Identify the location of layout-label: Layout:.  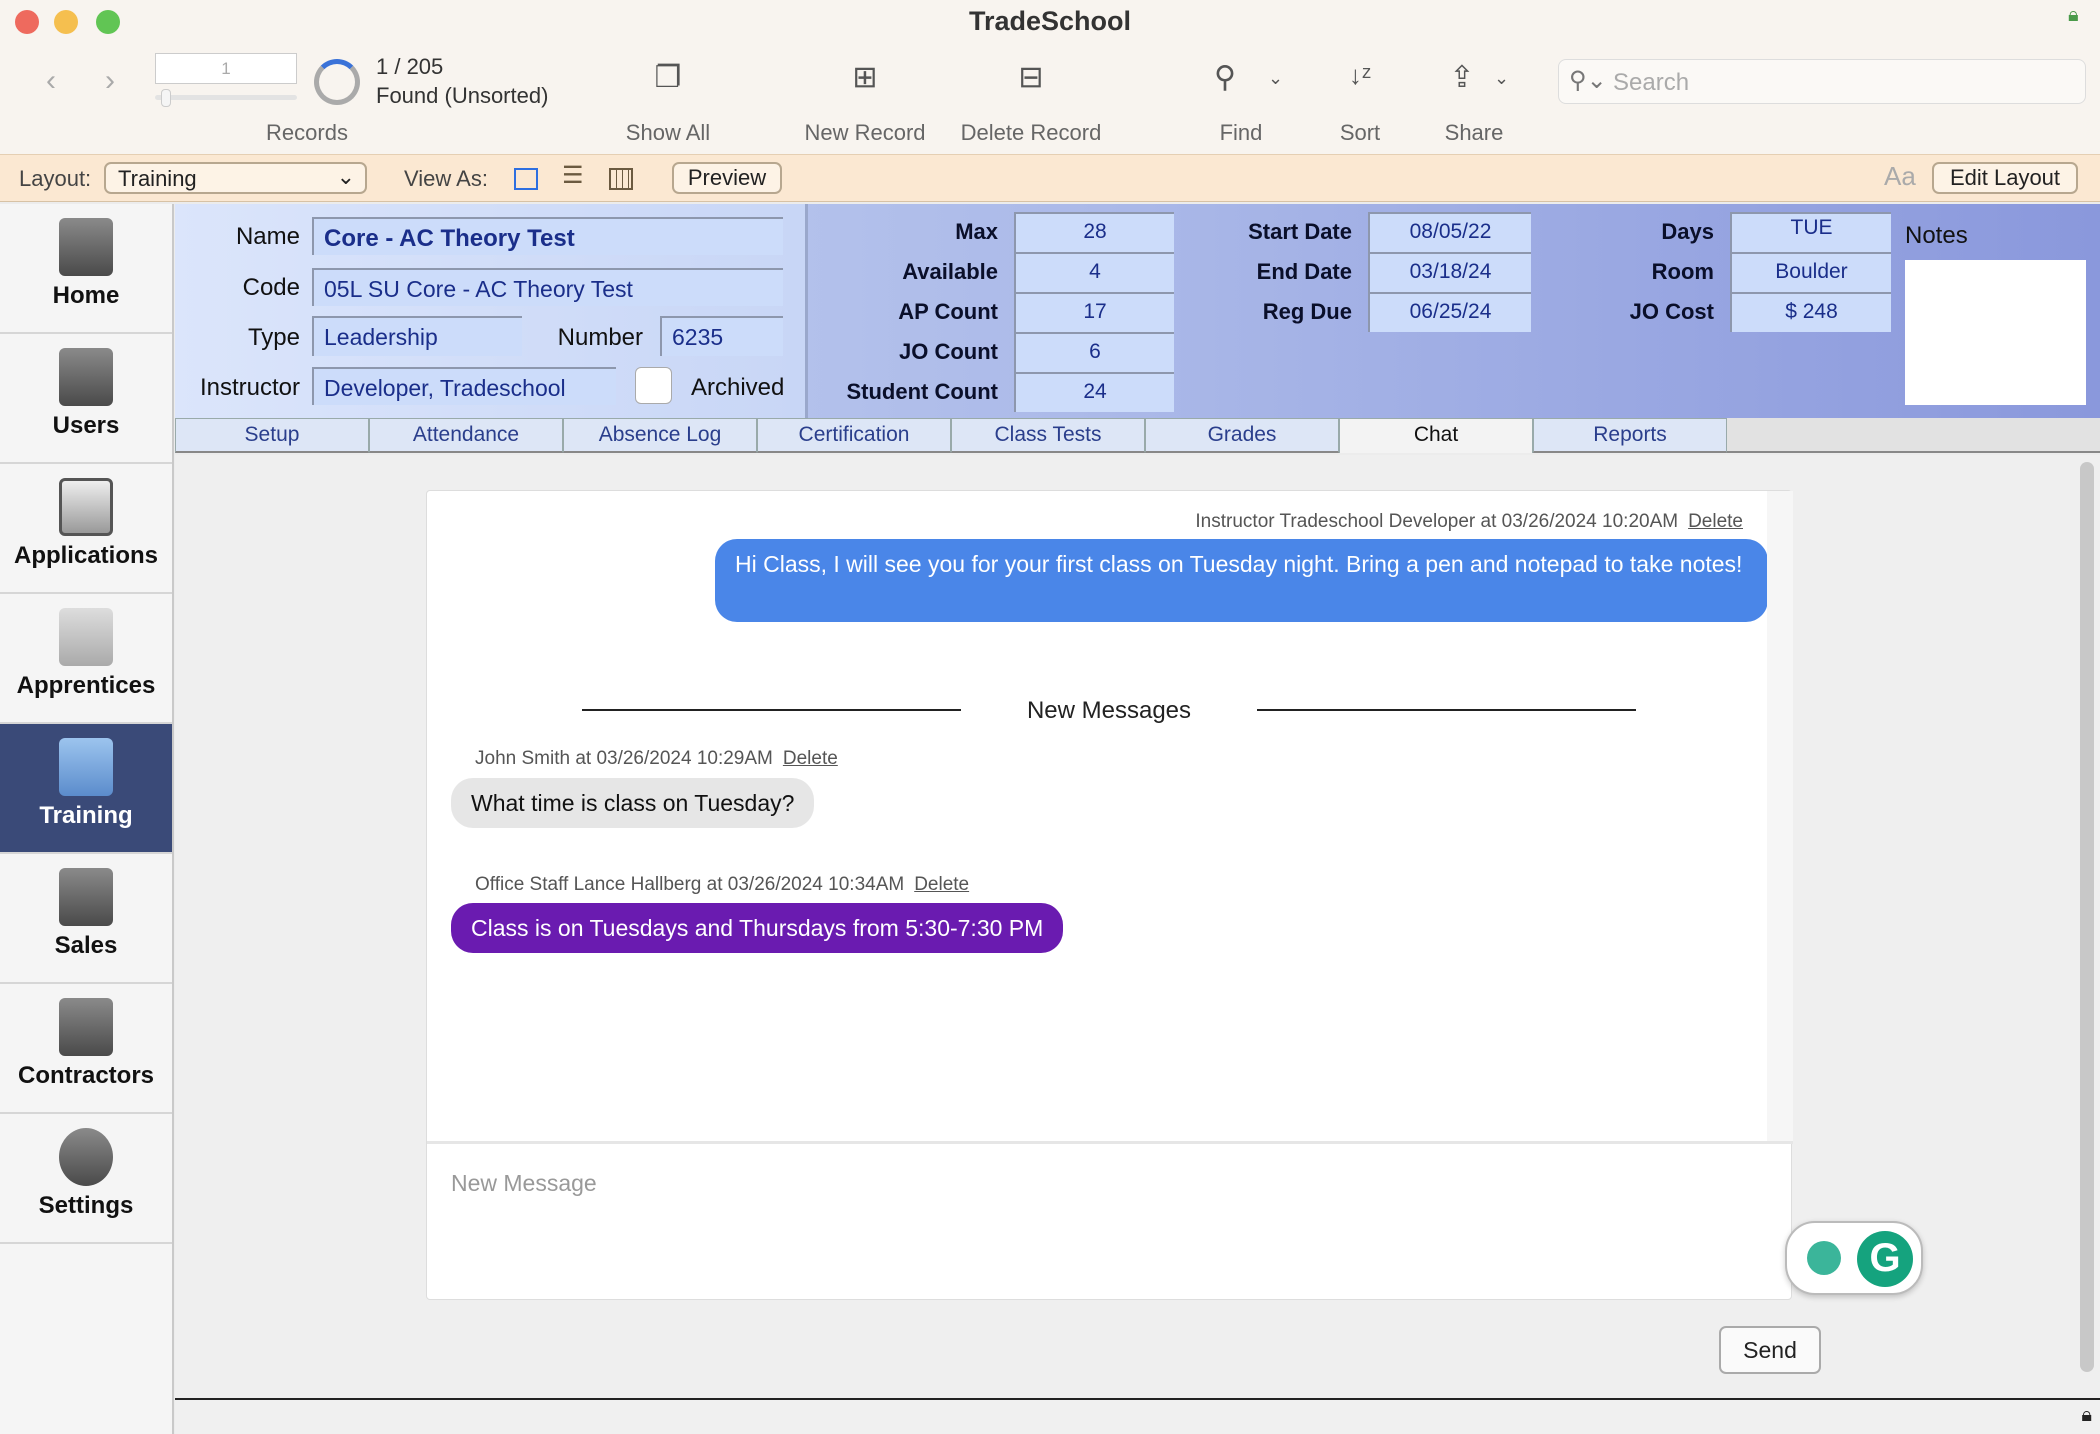
(55, 178).